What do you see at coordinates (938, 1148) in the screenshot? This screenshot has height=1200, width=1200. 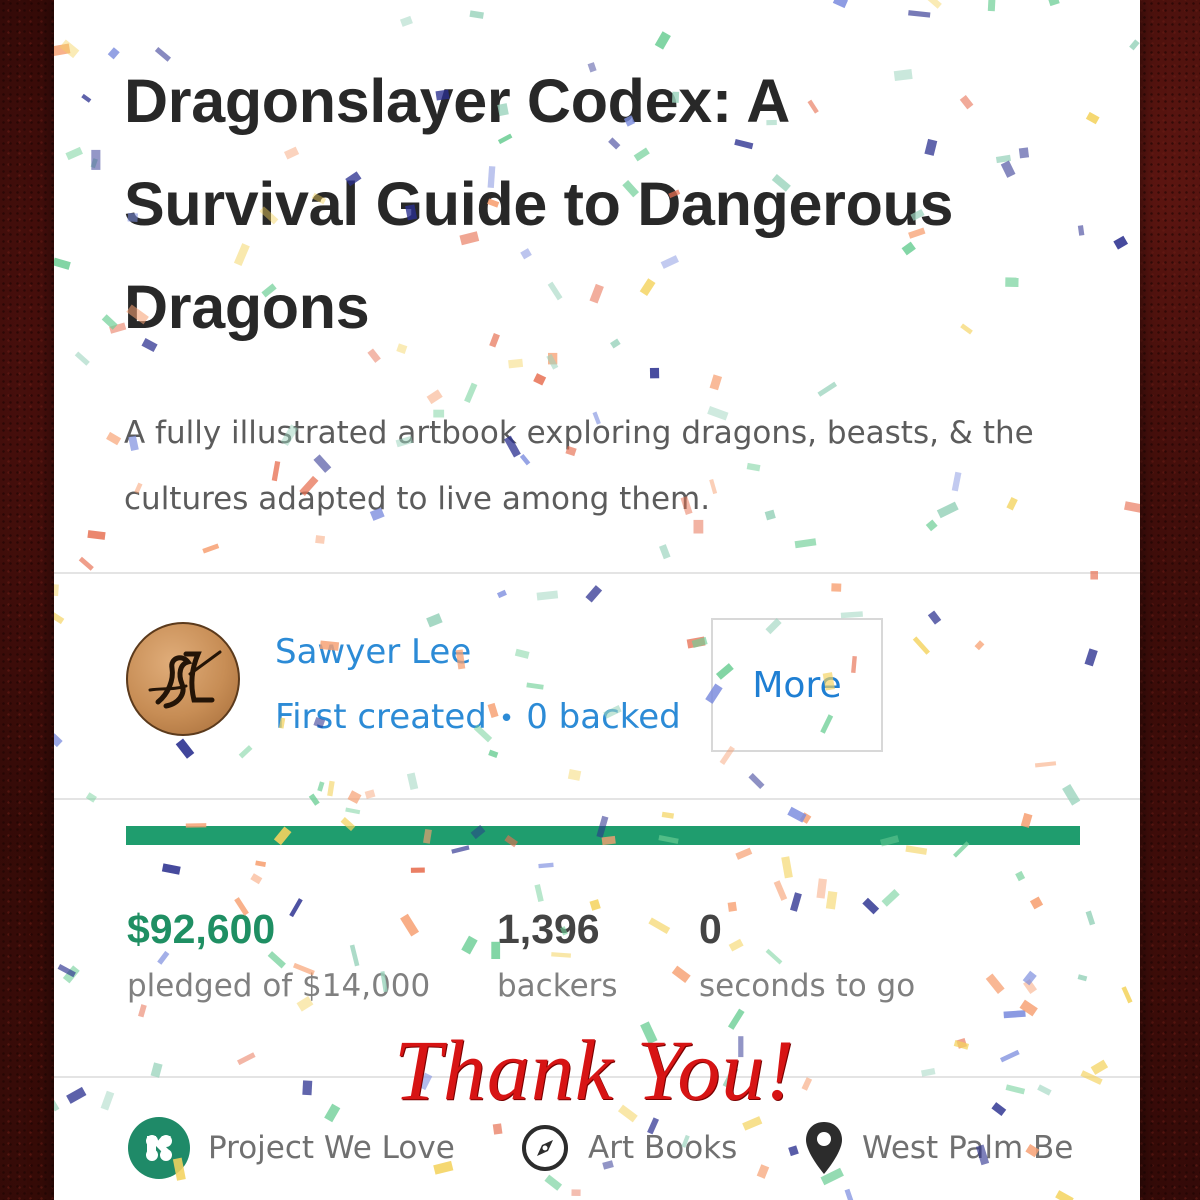 I see `location-link: West Palm Be` at bounding box center [938, 1148].